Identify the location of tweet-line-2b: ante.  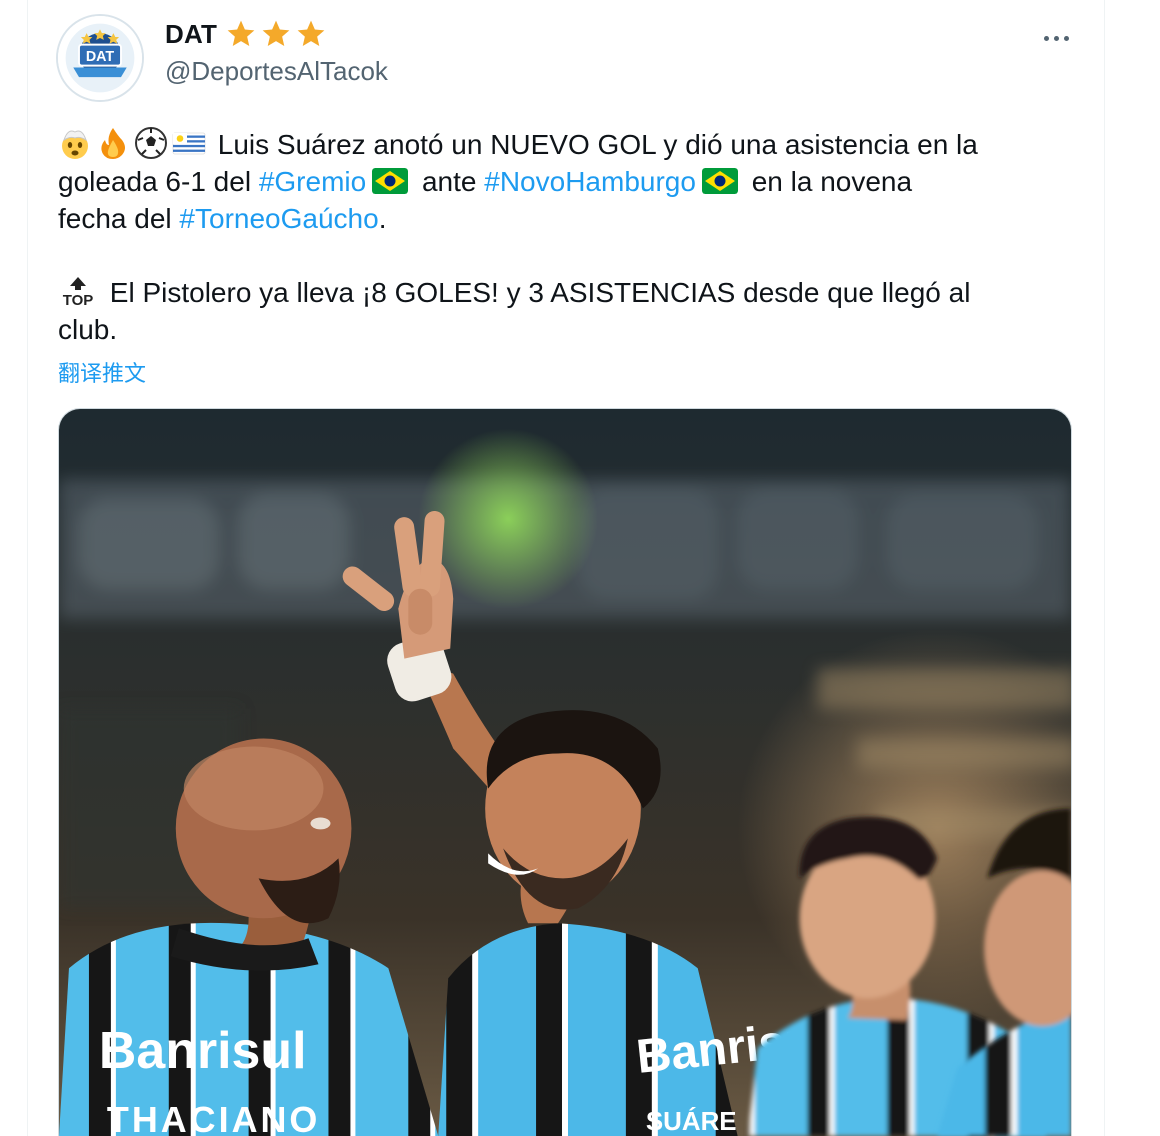
(449, 181).